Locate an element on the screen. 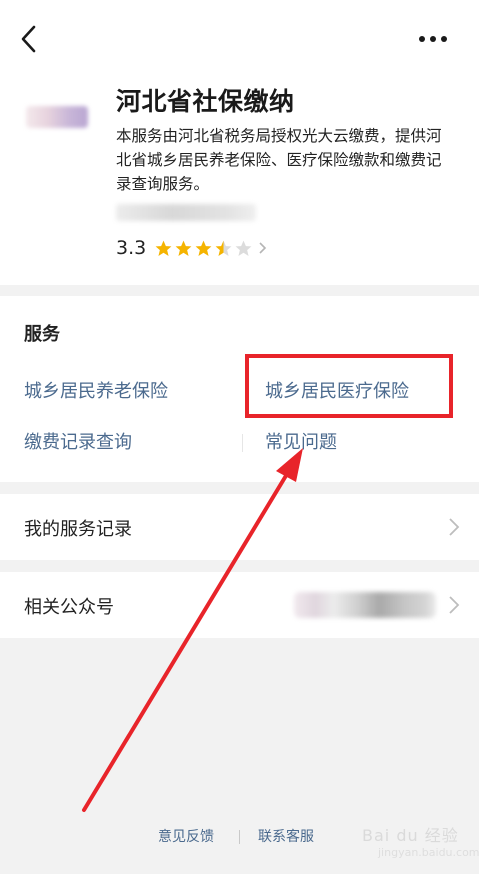 The height and width of the screenshot is (874, 479). watermark-url: jingyan.baidu.com is located at coordinates (428, 852).